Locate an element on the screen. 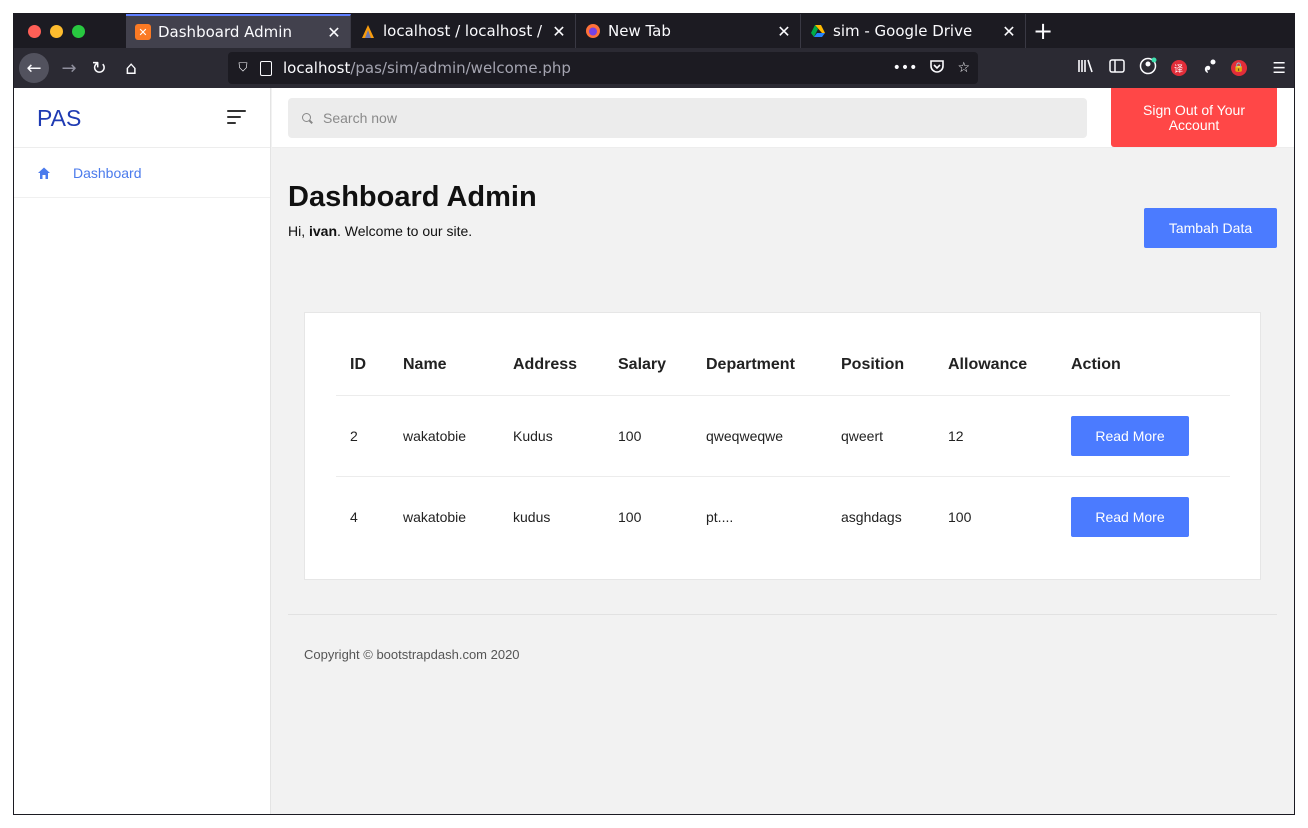 This screenshot has width=1308, height=828. brand-logo: PAS is located at coordinates (59, 118).